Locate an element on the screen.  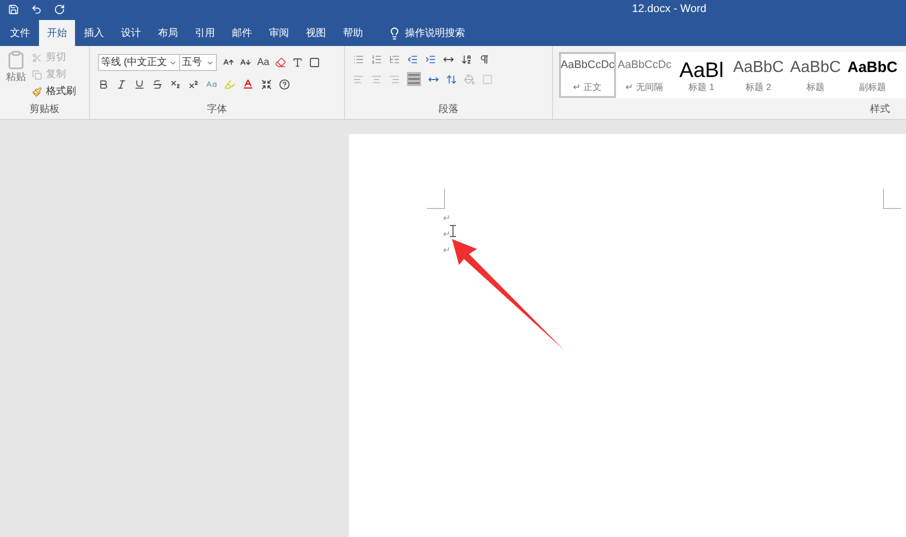
group-label: 样式 is located at coordinates (880, 109).